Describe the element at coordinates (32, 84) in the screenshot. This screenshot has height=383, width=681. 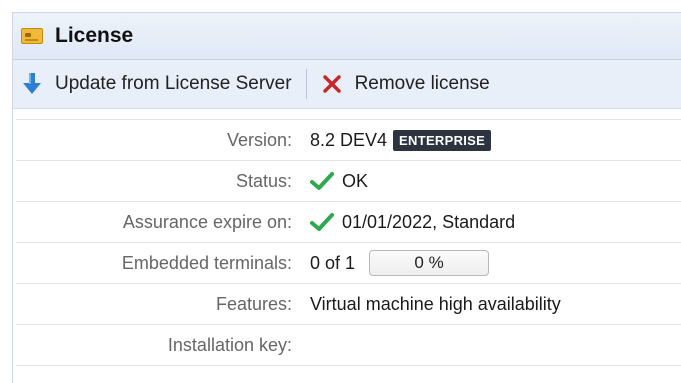
I see `arrow-down-icon` at that location.